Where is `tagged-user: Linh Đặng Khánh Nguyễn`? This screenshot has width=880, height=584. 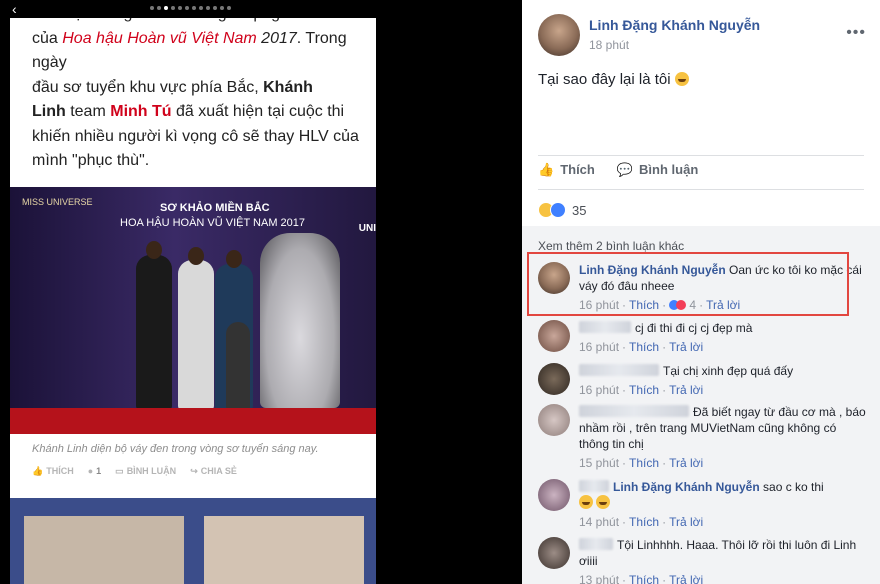
tagged-user: Linh Đặng Khánh Nguyễn is located at coordinates (686, 487).